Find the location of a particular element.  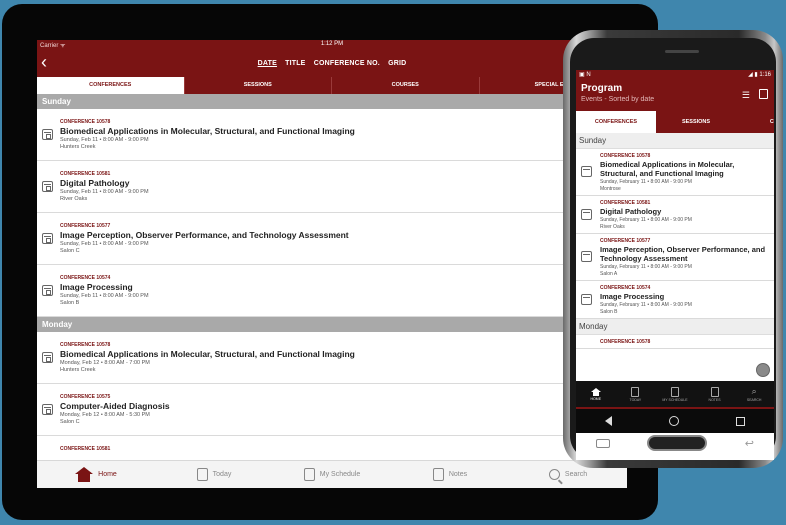

list-item: CONFERENCE 10581 is located at coordinates (332, 448).